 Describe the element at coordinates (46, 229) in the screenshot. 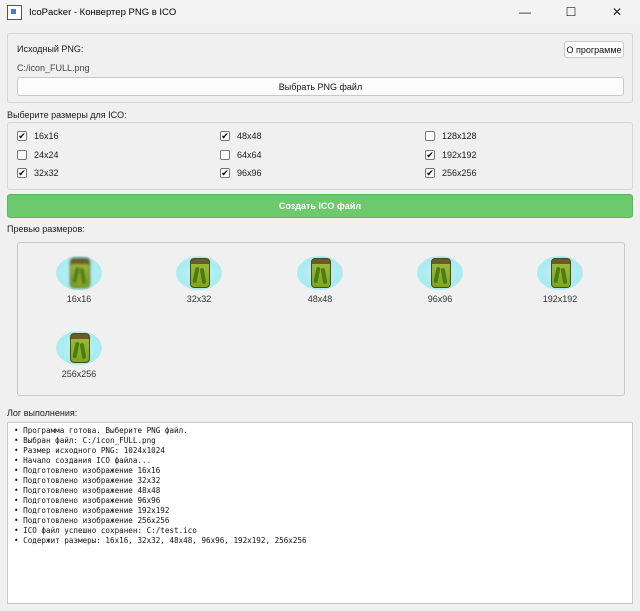

I see `preview-label: Превью размеров:` at that location.